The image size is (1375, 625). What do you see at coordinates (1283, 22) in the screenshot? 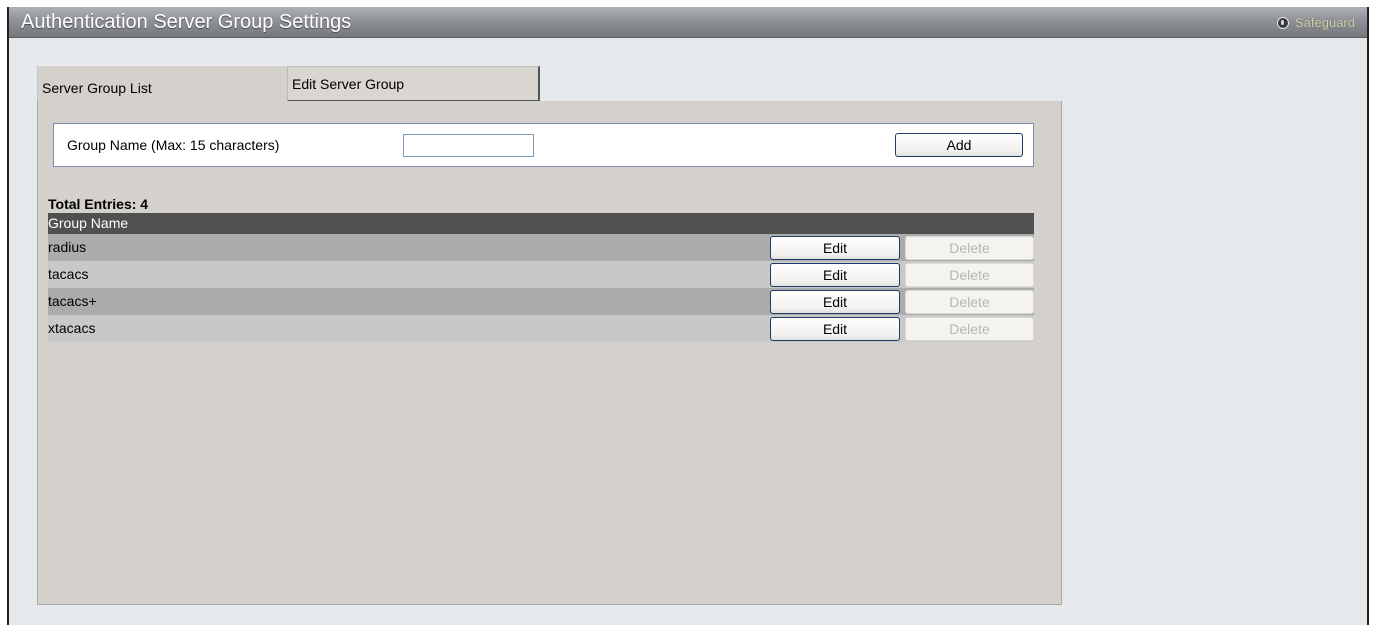
I see `safeguard-icon` at bounding box center [1283, 22].